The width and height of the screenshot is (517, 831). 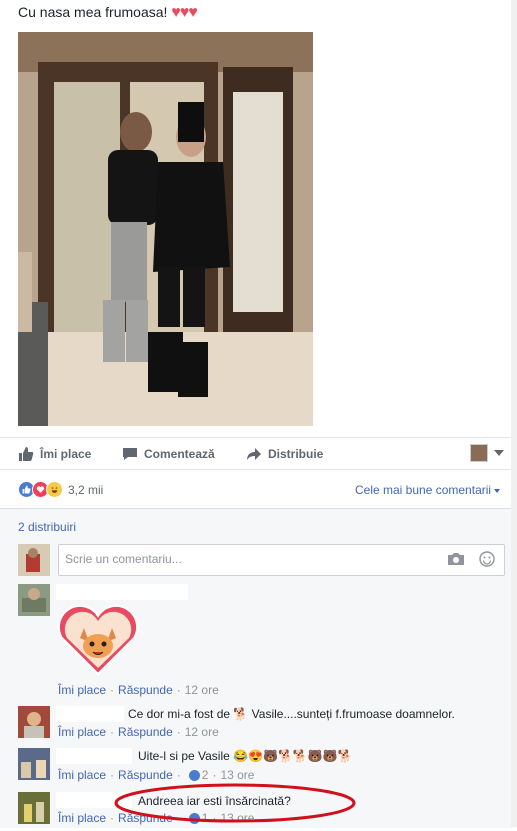 I want to click on reactions-summary: 3,2 mii, so click(x=60, y=489).